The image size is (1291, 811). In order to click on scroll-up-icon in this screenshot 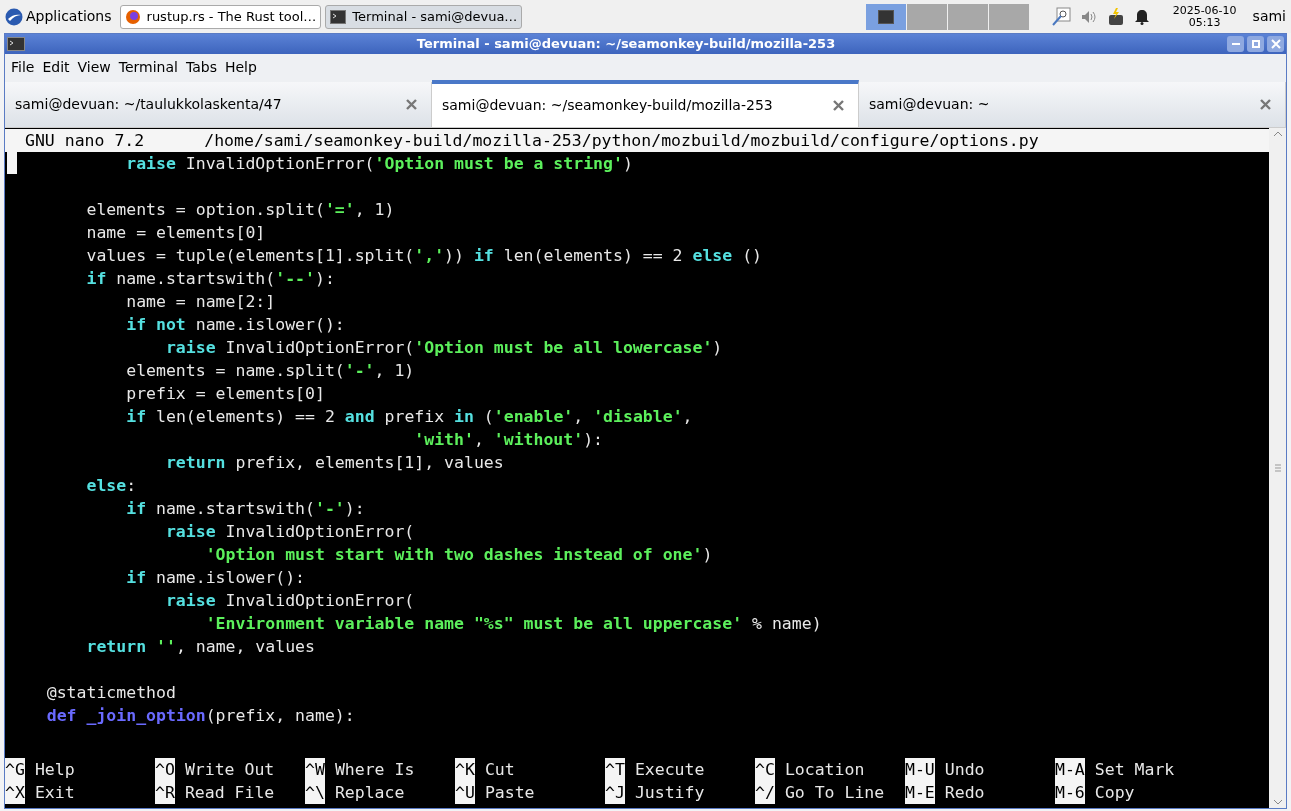, I will do `click(1277, 133)`.